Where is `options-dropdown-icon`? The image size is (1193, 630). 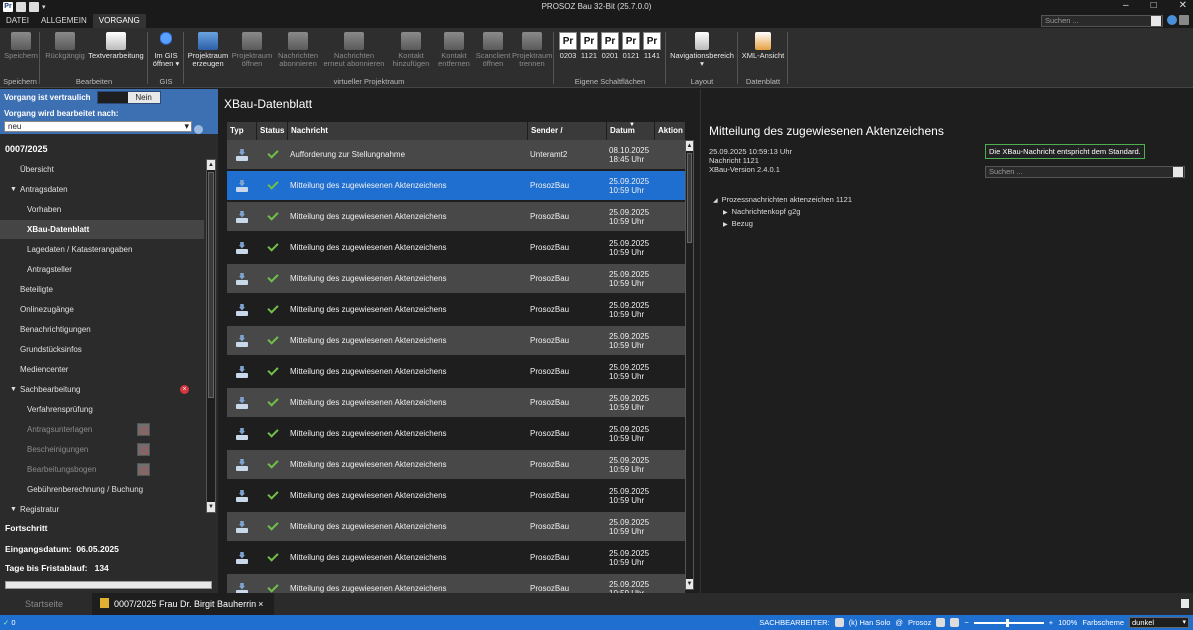
options-dropdown-icon is located at coordinates (1184, 20).